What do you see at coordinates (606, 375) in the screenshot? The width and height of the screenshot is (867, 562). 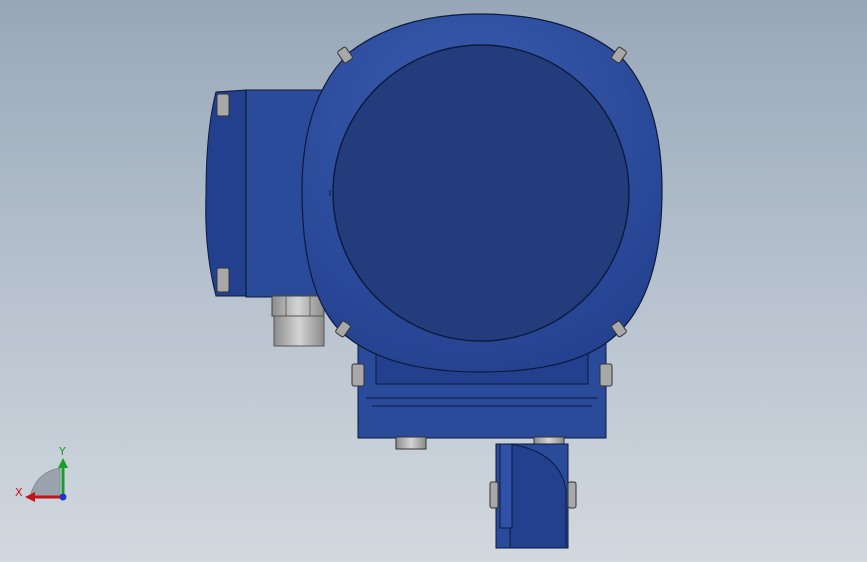 I see `yoke-bolt-right` at bounding box center [606, 375].